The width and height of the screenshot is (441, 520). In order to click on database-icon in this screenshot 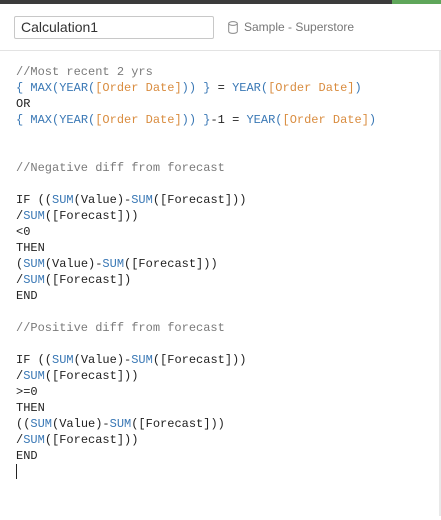, I will do `click(233, 27)`.